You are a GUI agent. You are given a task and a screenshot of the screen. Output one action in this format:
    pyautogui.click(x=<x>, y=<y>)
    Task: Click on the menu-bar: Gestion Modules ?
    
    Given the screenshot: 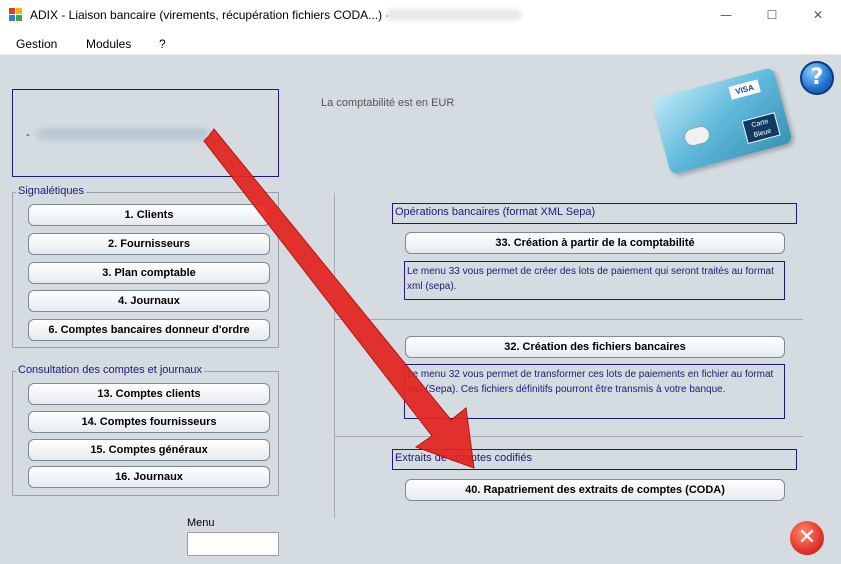 What is the action you would take?
    pyautogui.click(x=420, y=43)
    